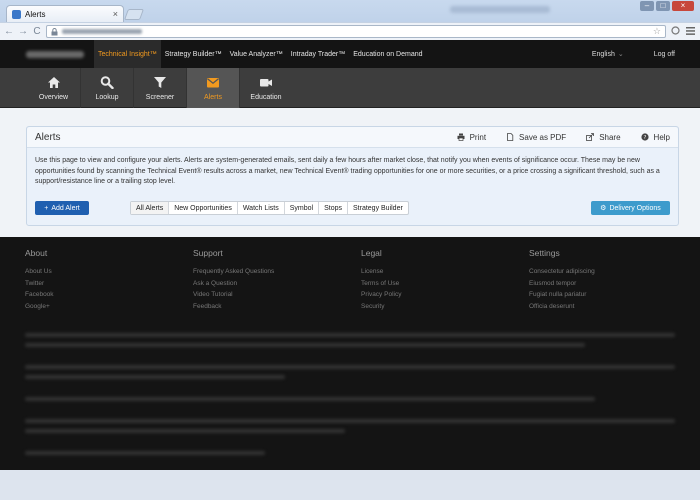 The image size is (700, 500). Describe the element at coordinates (594, 295) in the screenshot. I see `footer-link: Fugiat nulla pariatur` at that location.